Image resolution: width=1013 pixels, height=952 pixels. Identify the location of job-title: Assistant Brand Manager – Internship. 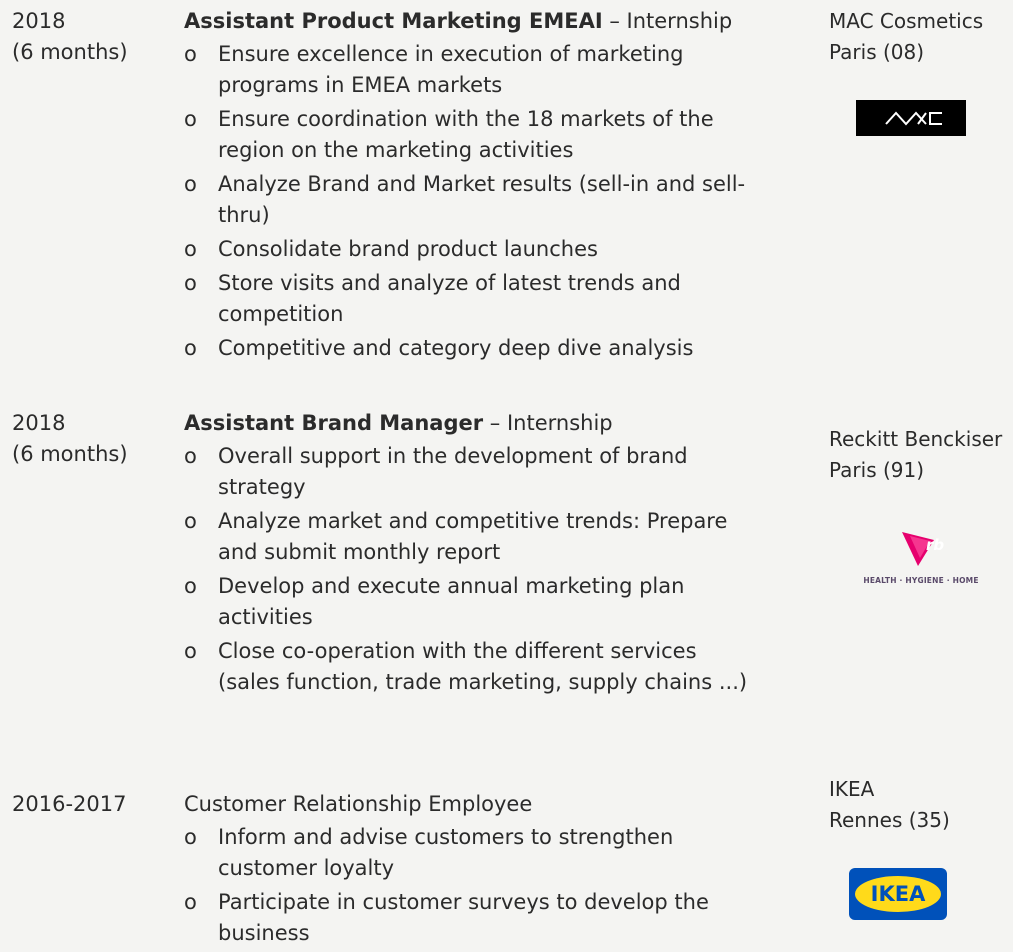
(398, 423).